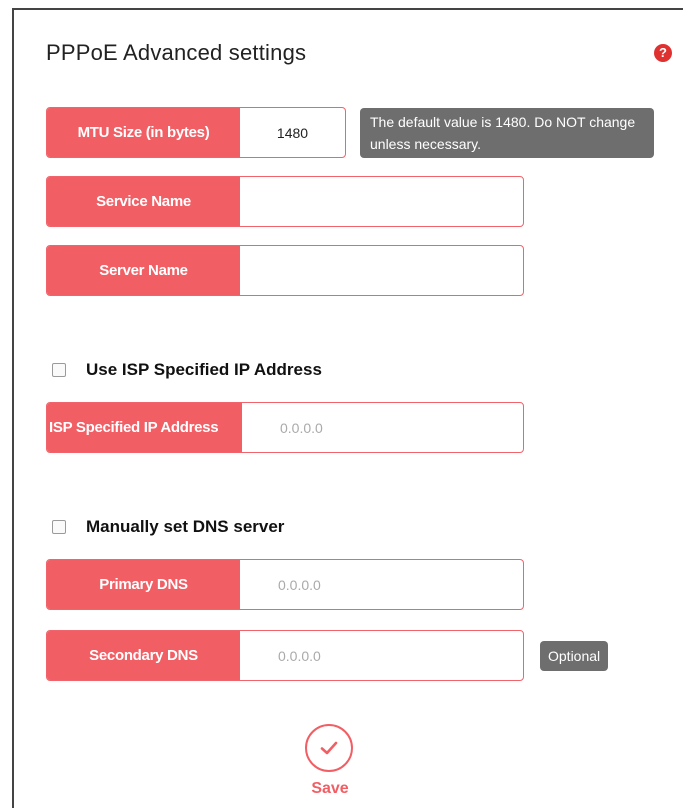 This screenshot has width=683, height=808. What do you see at coordinates (185, 527) in the screenshot?
I see `manual-dns-label: Manually set DNS server` at bounding box center [185, 527].